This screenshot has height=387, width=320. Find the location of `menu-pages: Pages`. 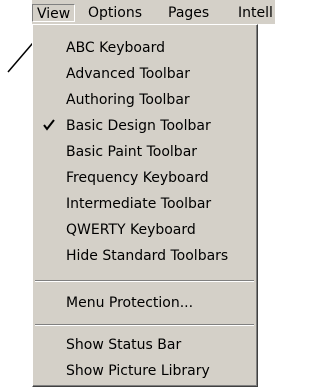

menu-pages: Pages is located at coordinates (188, 13).